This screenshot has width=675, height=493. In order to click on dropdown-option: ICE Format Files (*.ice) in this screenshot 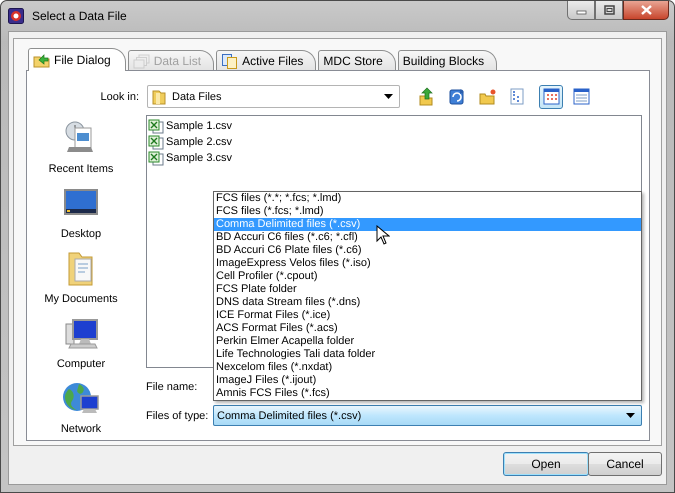, I will do `click(427, 315)`.